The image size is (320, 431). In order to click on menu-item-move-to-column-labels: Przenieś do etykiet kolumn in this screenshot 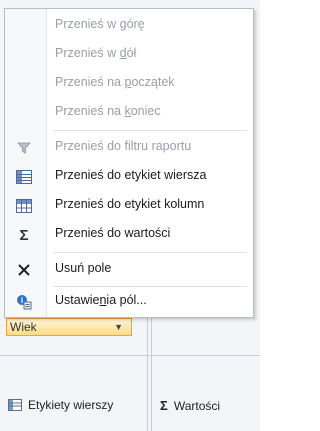, I will do `click(129, 205)`.